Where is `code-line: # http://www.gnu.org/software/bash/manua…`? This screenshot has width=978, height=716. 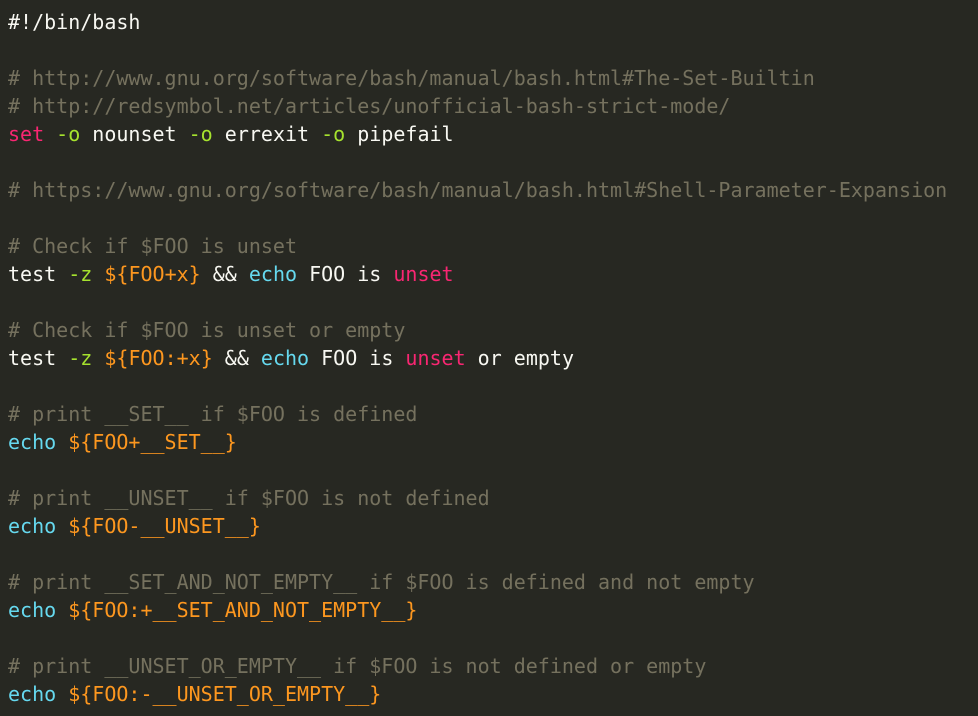
code-line: # http://www.gnu.org/software/bash/manua… is located at coordinates (493, 78).